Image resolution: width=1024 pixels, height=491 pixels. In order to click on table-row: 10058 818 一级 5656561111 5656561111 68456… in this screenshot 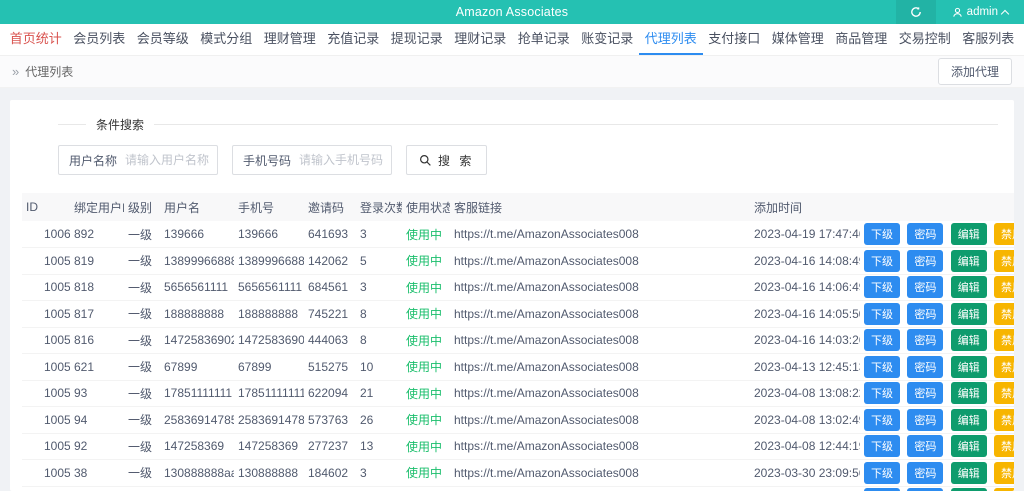, I will do `click(518, 287)`.